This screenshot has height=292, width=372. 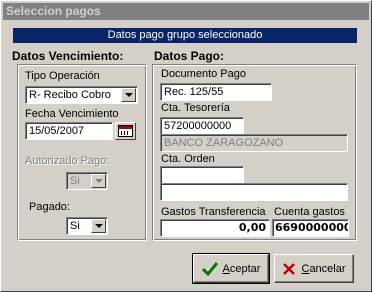 What do you see at coordinates (202, 175) in the screenshot?
I see `cta-orden-input` at bounding box center [202, 175].